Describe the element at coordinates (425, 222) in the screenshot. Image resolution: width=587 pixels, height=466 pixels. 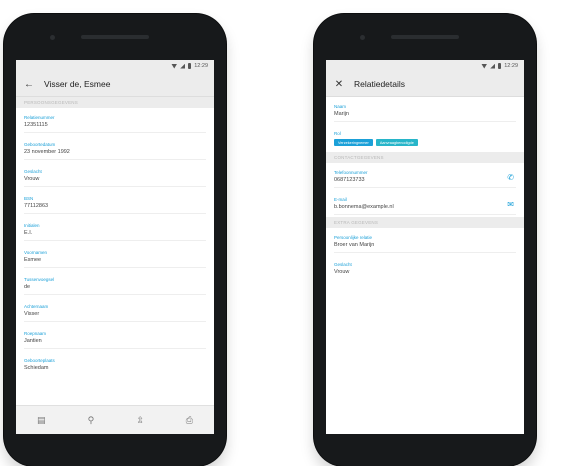
I see `section-header-extra: EXTRA GEGEVENS` at that location.